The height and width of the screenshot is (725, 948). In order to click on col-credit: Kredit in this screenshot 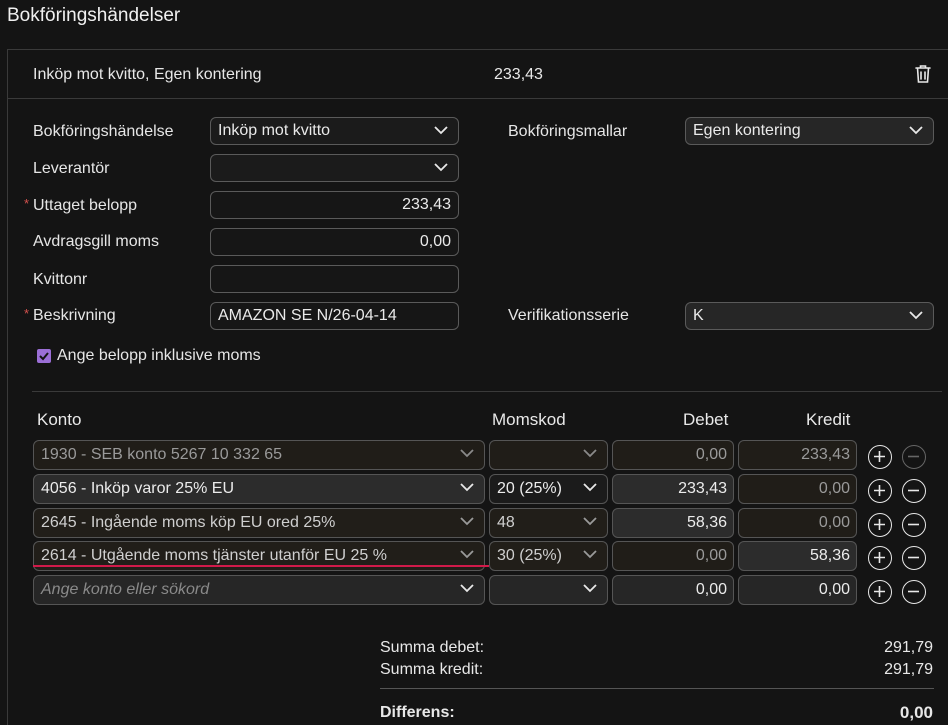, I will do `click(828, 419)`.